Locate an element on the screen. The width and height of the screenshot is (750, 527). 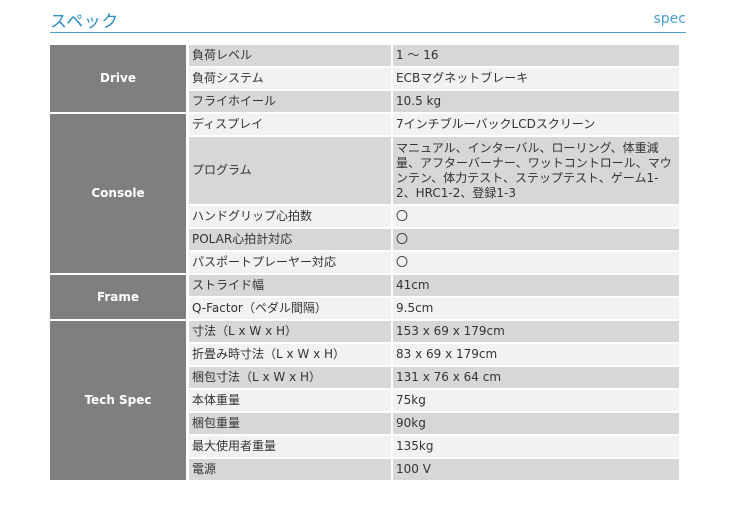
spec-value: 90kg is located at coordinates (535, 424).